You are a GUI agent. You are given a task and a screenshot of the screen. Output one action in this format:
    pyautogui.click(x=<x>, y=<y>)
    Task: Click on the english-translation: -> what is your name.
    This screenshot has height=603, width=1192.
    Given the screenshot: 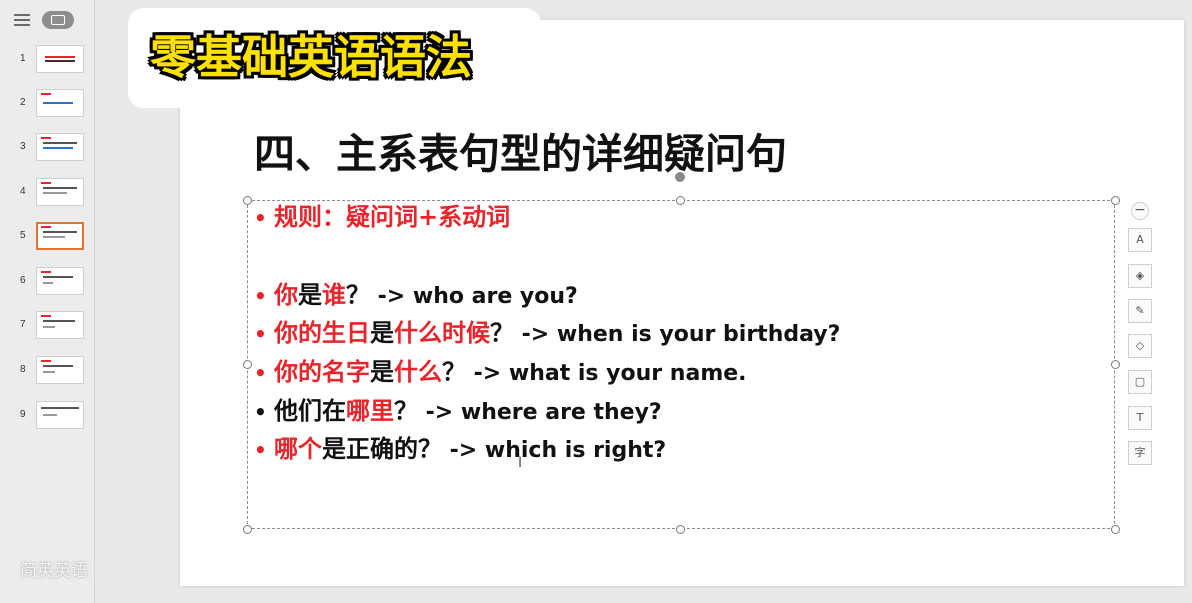 What is the action you would take?
    pyautogui.click(x=606, y=373)
    